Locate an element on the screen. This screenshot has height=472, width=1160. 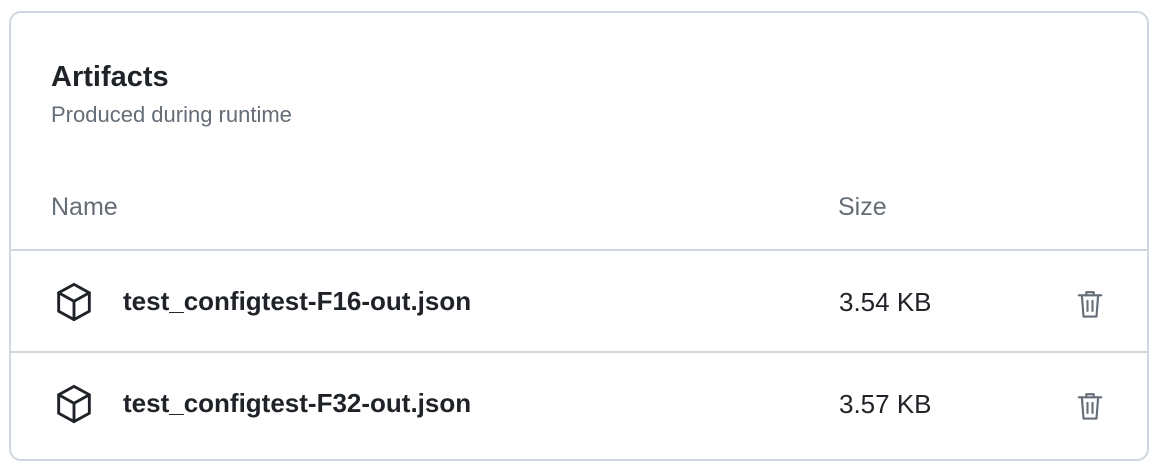
artifact-size: 3.57 KB is located at coordinates (885, 404).